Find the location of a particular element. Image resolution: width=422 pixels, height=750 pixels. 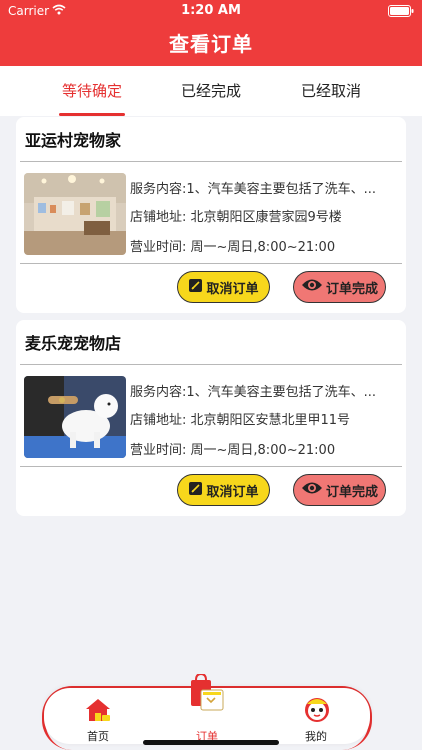

order-status-tabs: 等待确定 已经完成 已经取消 is located at coordinates (211, 91).